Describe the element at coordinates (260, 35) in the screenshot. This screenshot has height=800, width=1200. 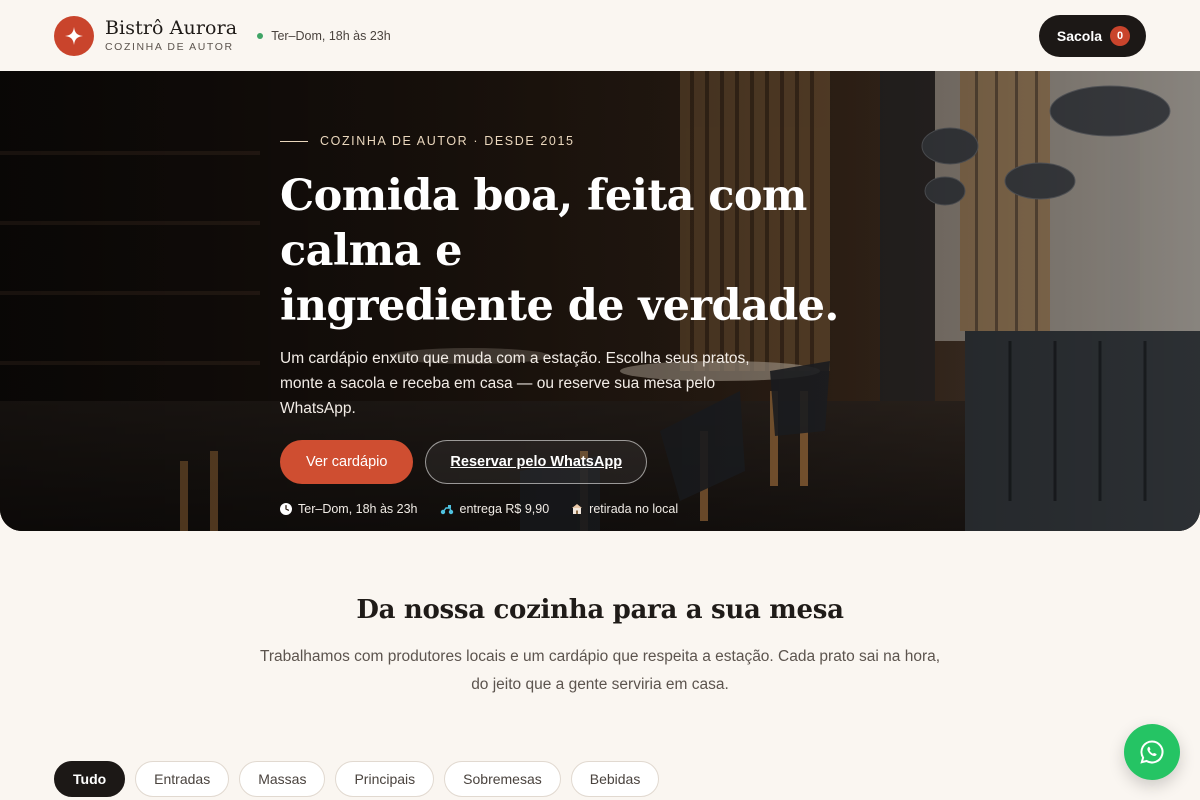
I see `open-status-dot` at that location.